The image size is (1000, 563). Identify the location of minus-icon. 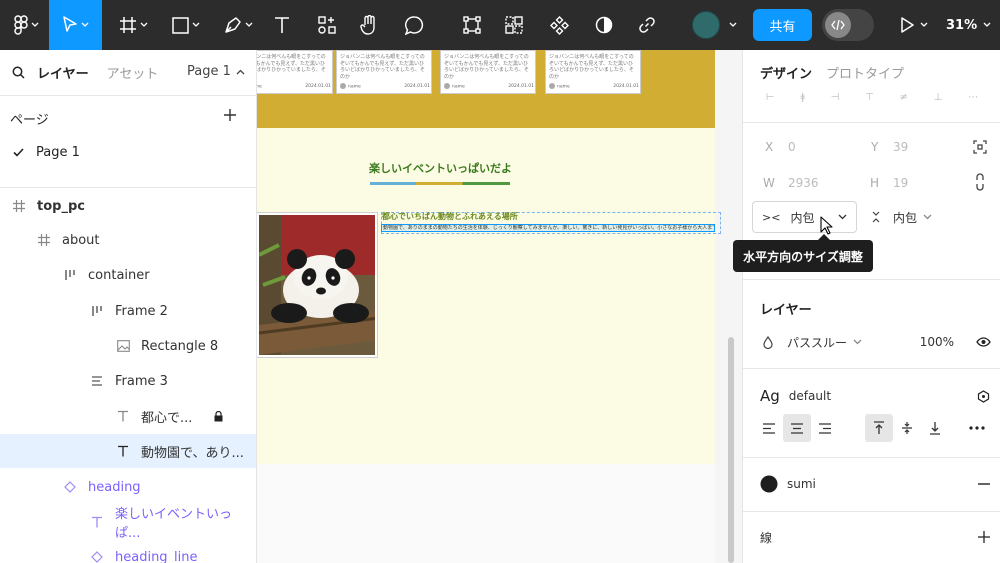
(984, 484).